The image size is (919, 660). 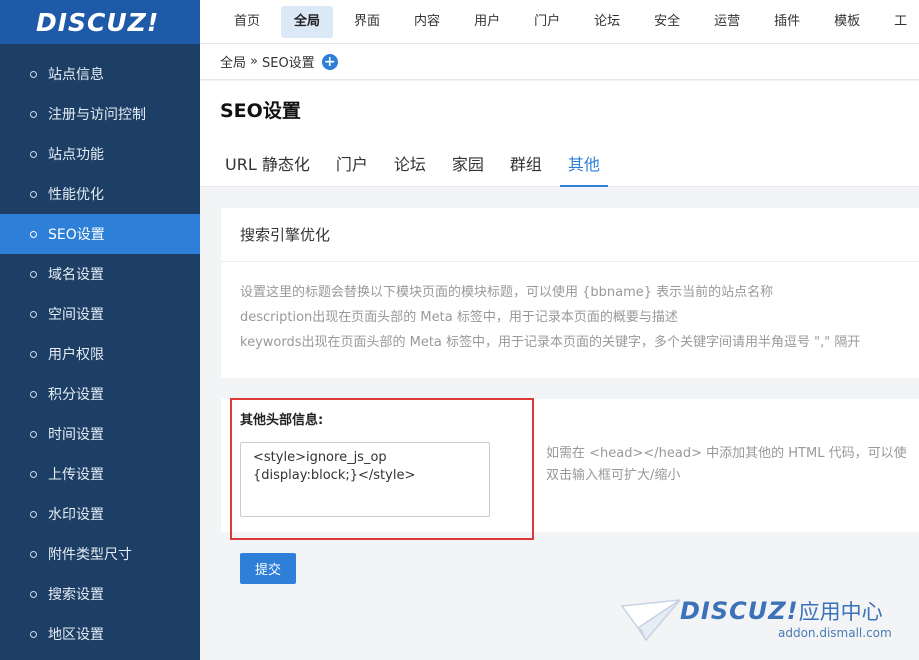 I want to click on page-title: SEO设置, so click(x=260, y=111).